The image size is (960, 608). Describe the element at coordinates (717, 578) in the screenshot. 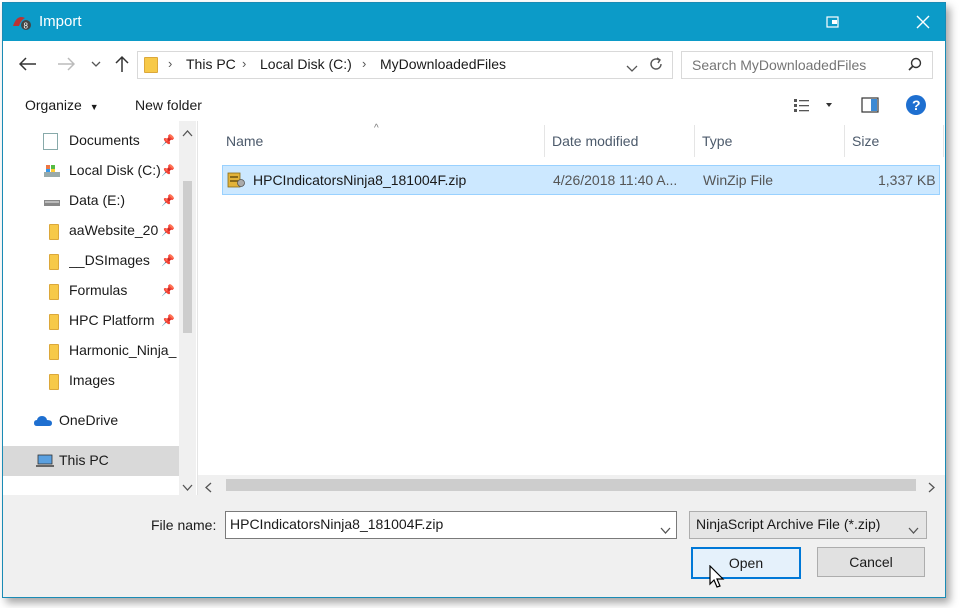

I see `mouse-cursor-icon` at that location.